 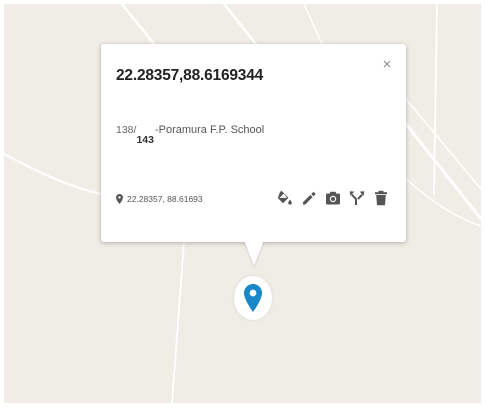 I want to click on map-pin-icon, so click(x=119, y=199).